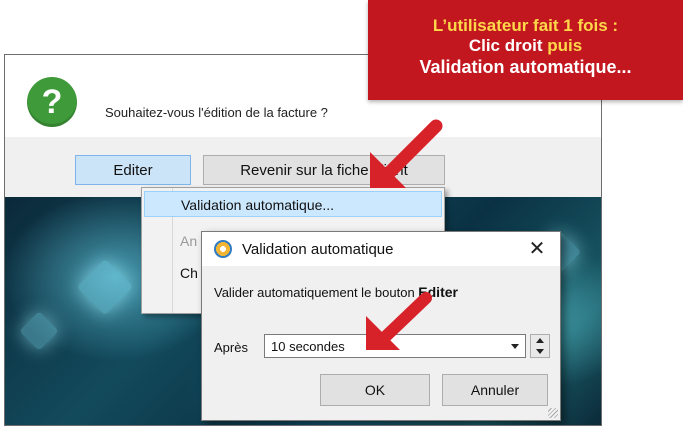 The image size is (683, 428). Describe the element at coordinates (52, 102) in the screenshot. I see `question-icon: ?` at that location.